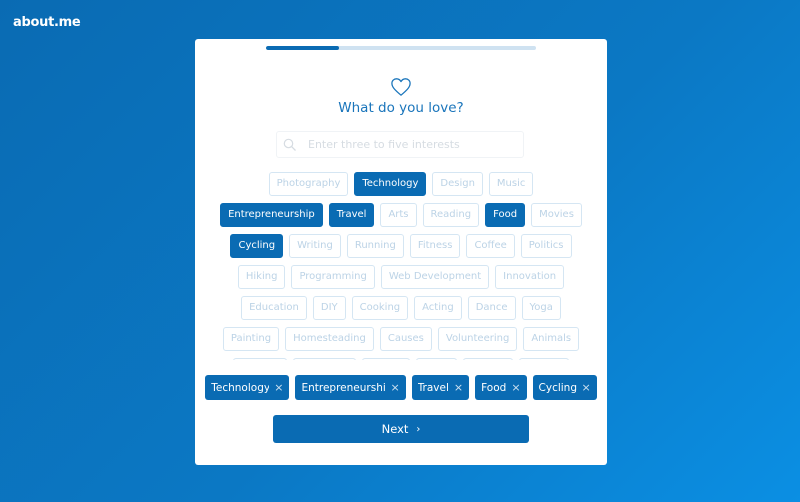 This screenshot has height=502, width=800. What do you see at coordinates (385, 359) in the screenshot?
I see `interest-tag: Sports` at bounding box center [385, 359].